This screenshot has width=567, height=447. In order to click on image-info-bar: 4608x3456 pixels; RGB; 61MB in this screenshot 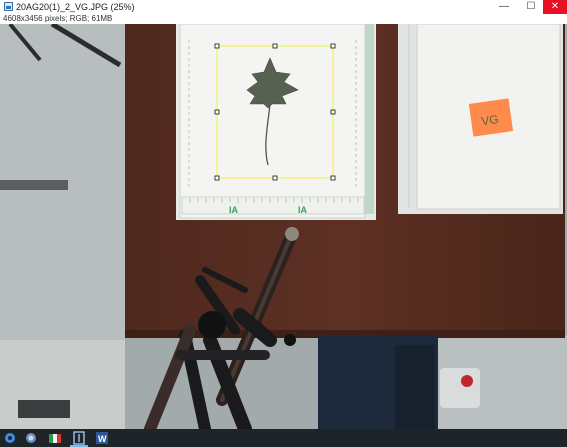, I will do `click(283, 19)`.